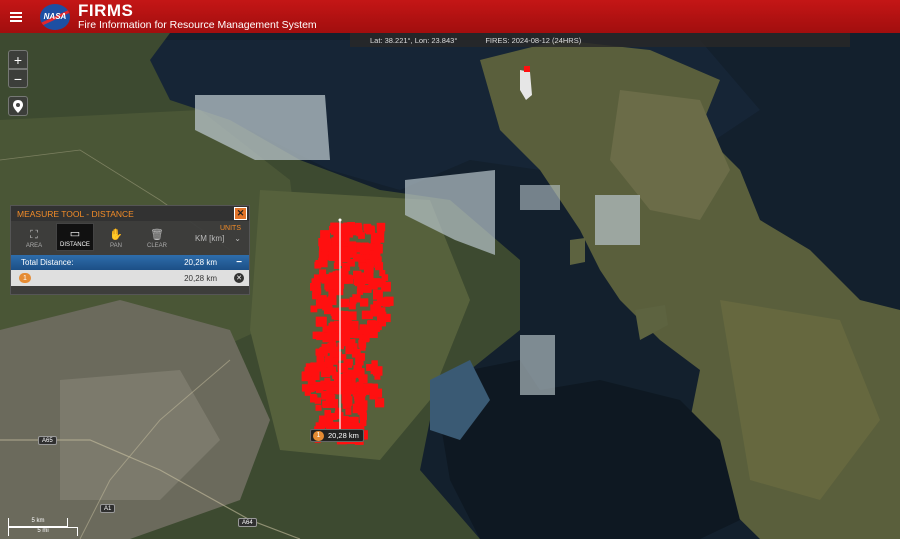 This screenshot has width=900, height=539. Describe the element at coordinates (25, 278) in the screenshot. I see `segment-index-badge: 1` at that location.